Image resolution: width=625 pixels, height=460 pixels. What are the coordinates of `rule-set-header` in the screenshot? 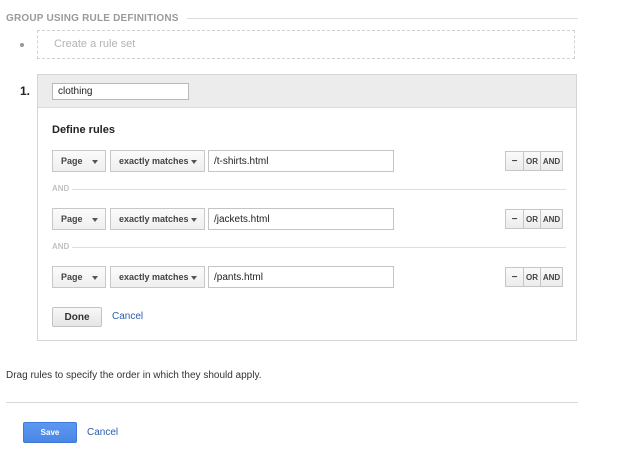 It's located at (307, 91).